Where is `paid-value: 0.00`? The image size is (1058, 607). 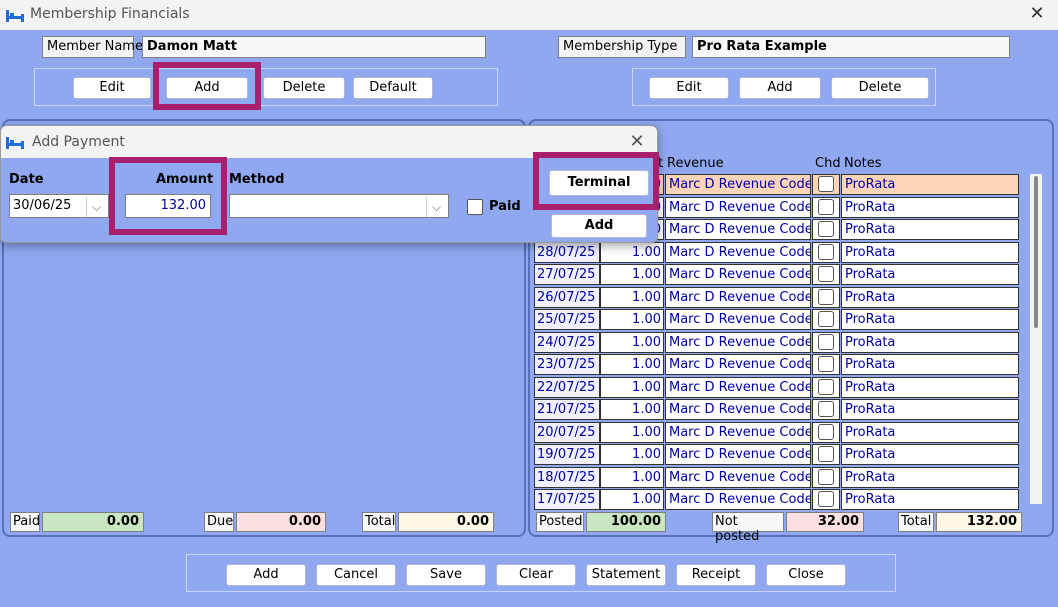 paid-value: 0.00 is located at coordinates (93, 522).